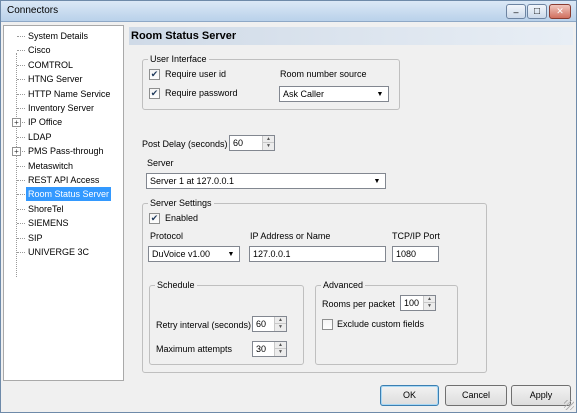 The image size is (577, 413). I want to click on maximum-attempts-label: Maximum attempts, so click(194, 349).